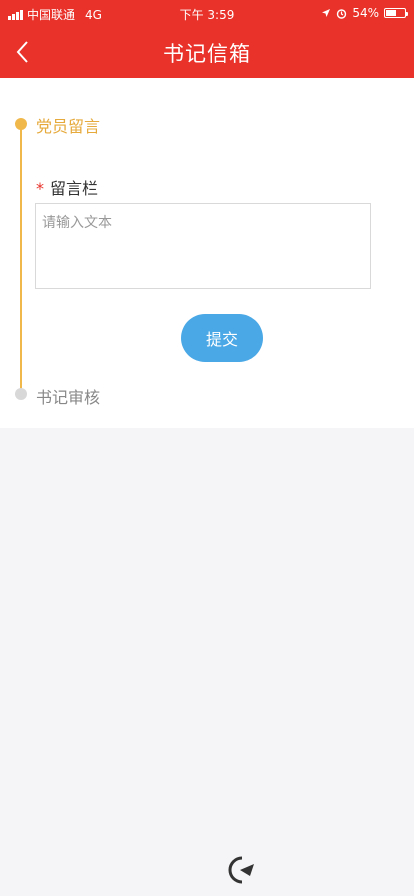 Image resolution: width=414 pixels, height=896 pixels. What do you see at coordinates (396, 13) in the screenshot?
I see `battery-icon` at bounding box center [396, 13].